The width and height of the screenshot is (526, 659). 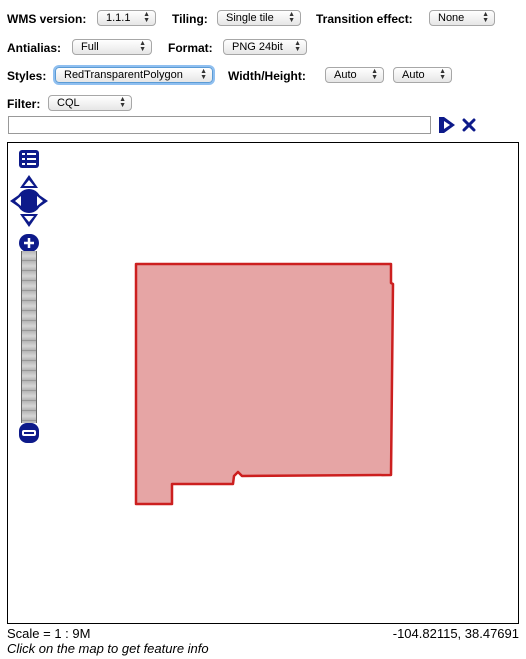 I want to click on filter-input, so click(x=219, y=125).